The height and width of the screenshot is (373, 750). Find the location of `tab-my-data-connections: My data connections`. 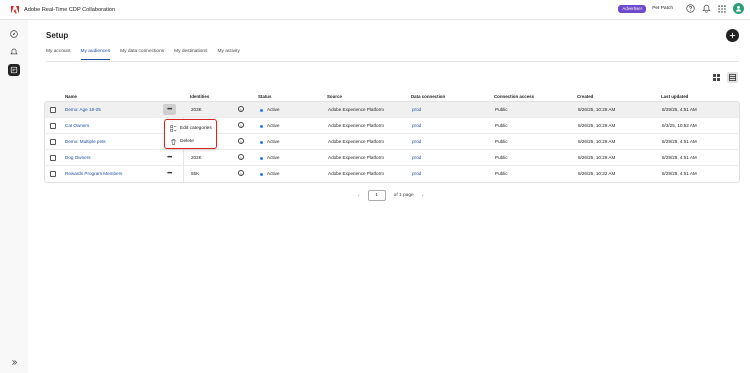

tab-my-data-connections: My data connections is located at coordinates (142, 54).